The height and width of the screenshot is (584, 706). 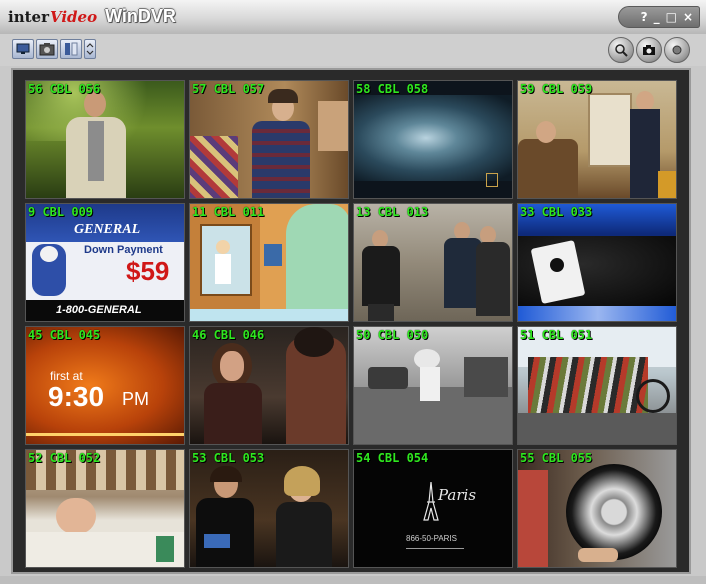 I want to click on channel-tile: 59 CBL 059, so click(x=597, y=139).